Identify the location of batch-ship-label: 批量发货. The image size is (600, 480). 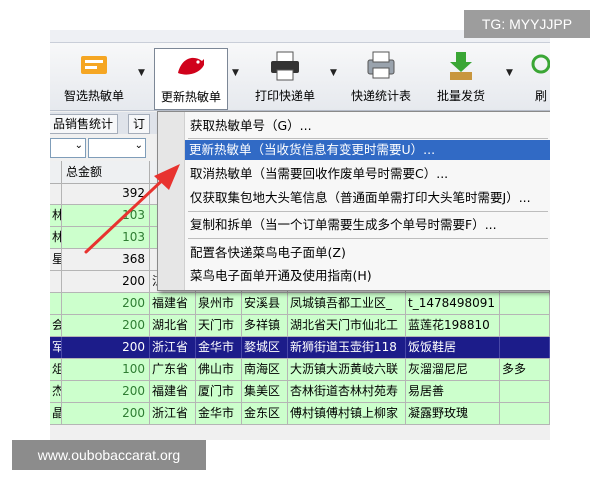
(460, 96).